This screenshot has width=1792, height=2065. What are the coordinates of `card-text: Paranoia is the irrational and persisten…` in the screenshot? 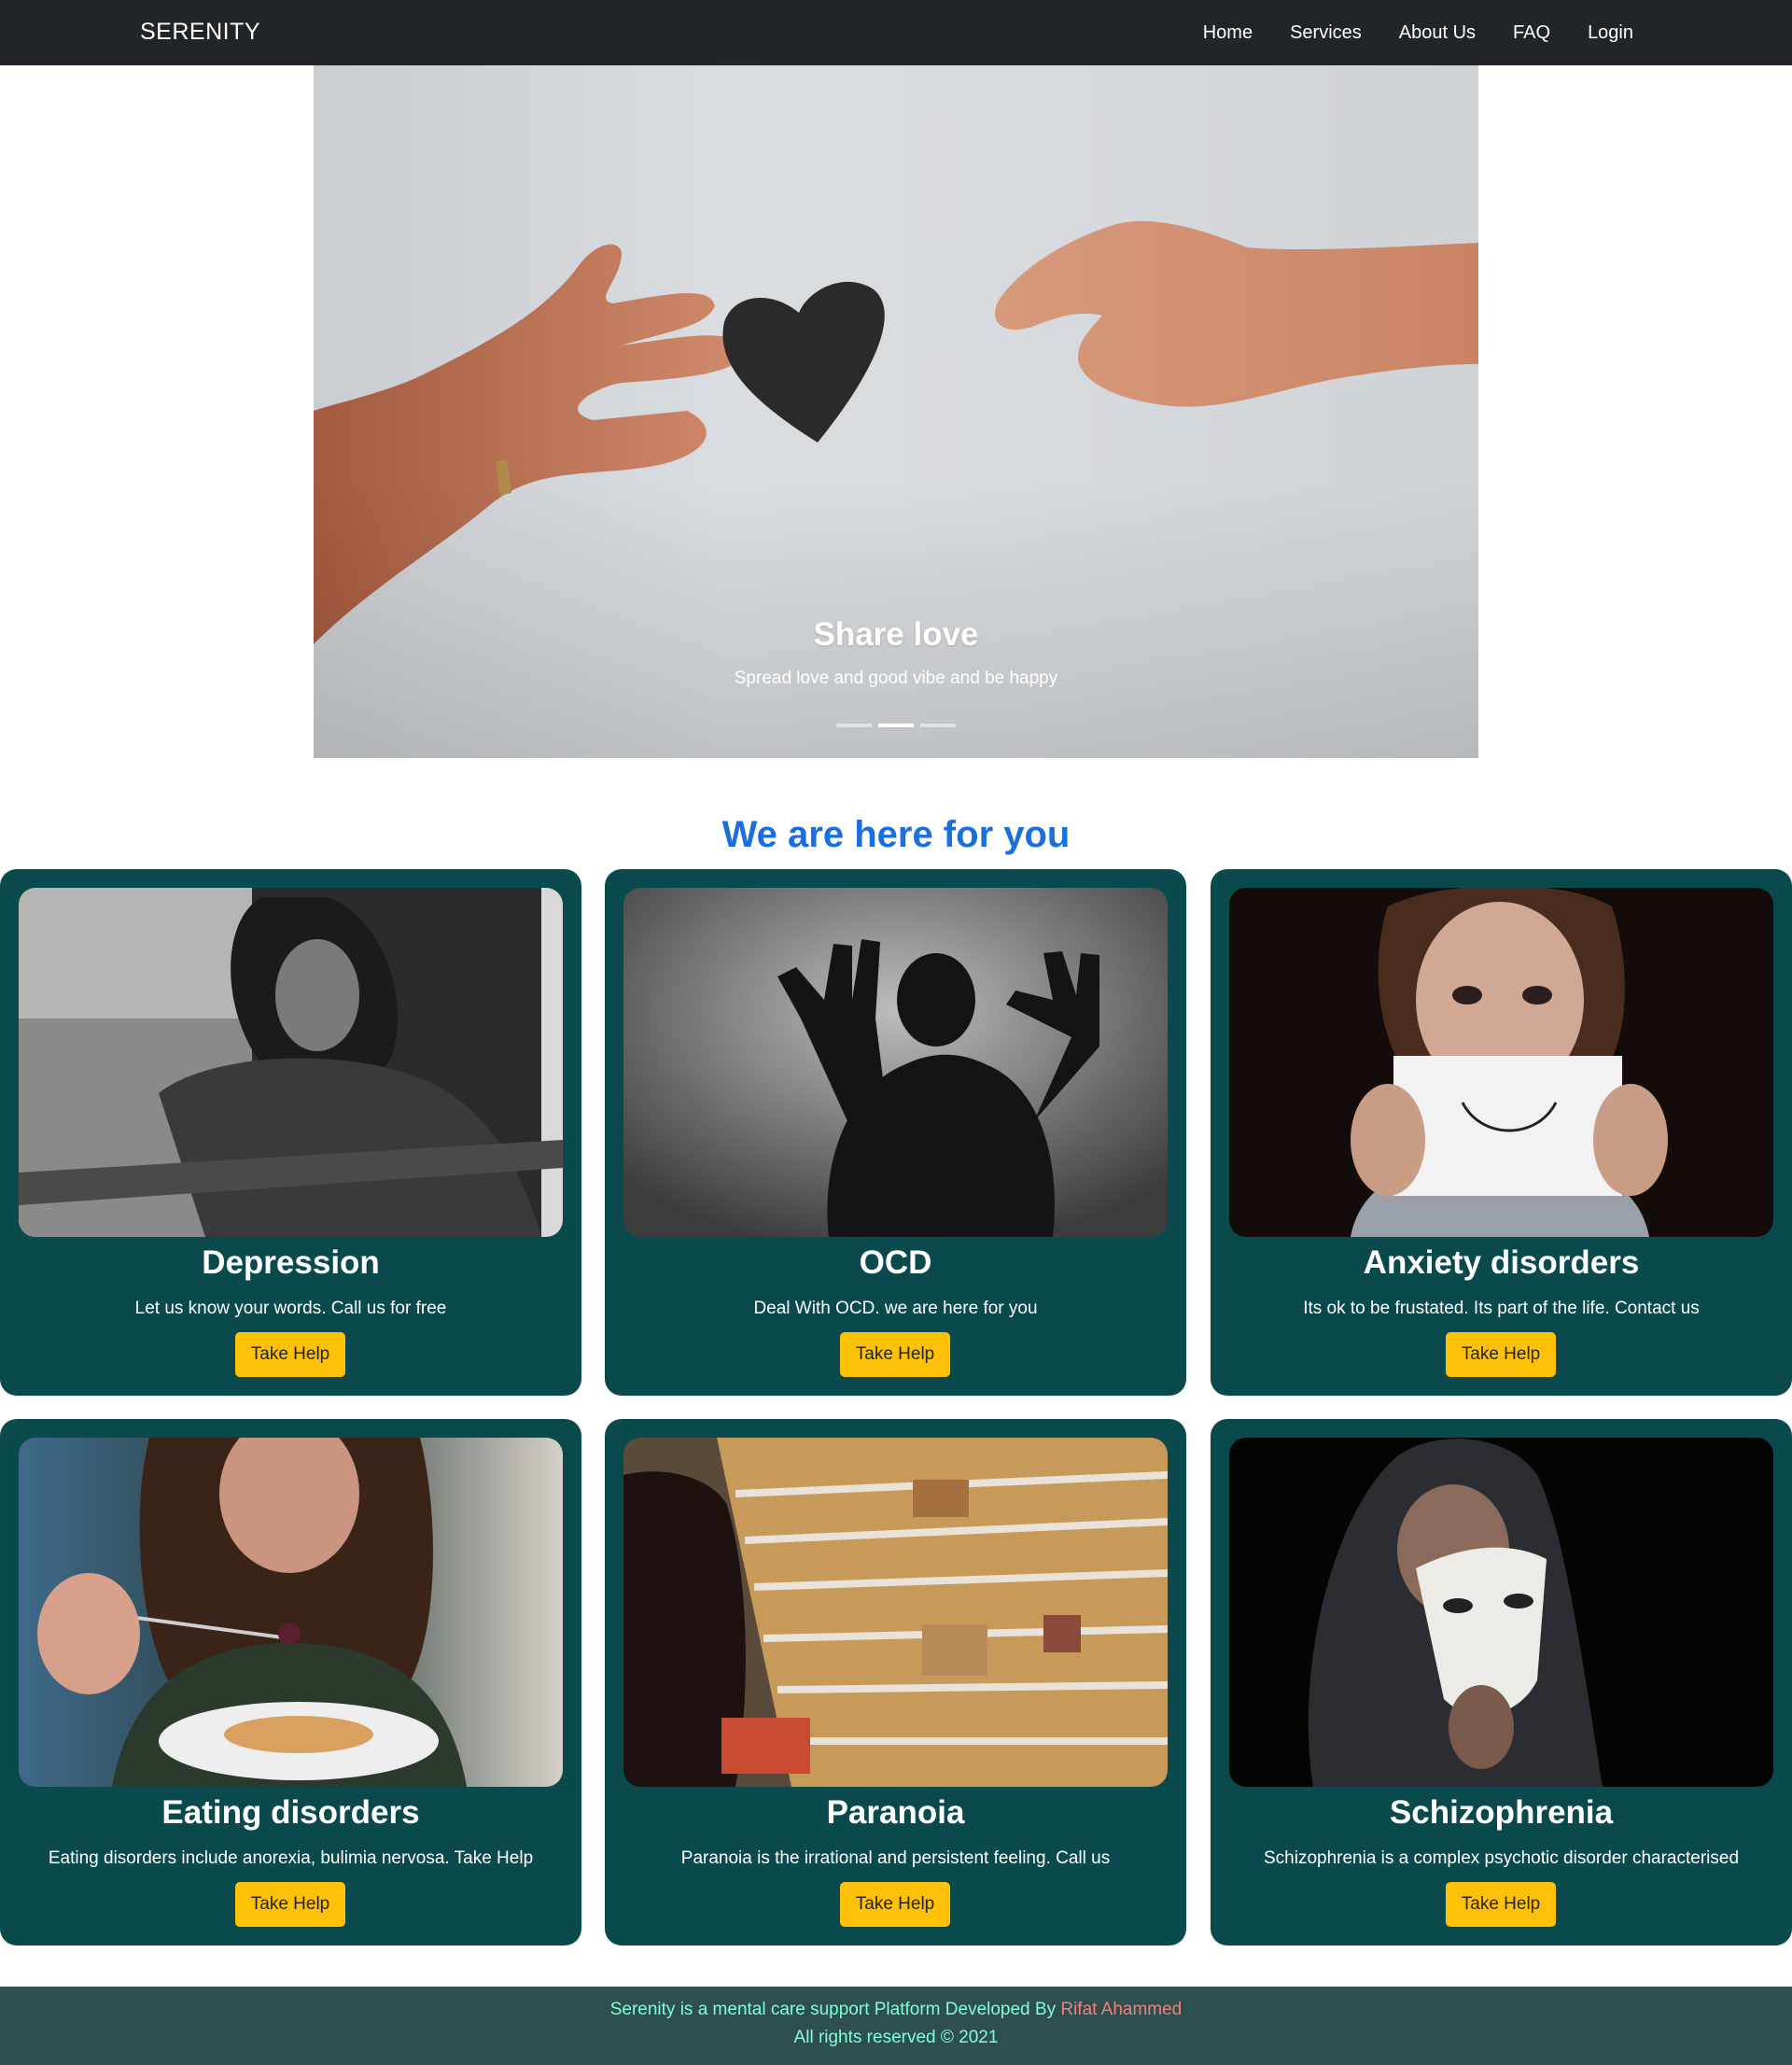 It's located at (895, 1858).